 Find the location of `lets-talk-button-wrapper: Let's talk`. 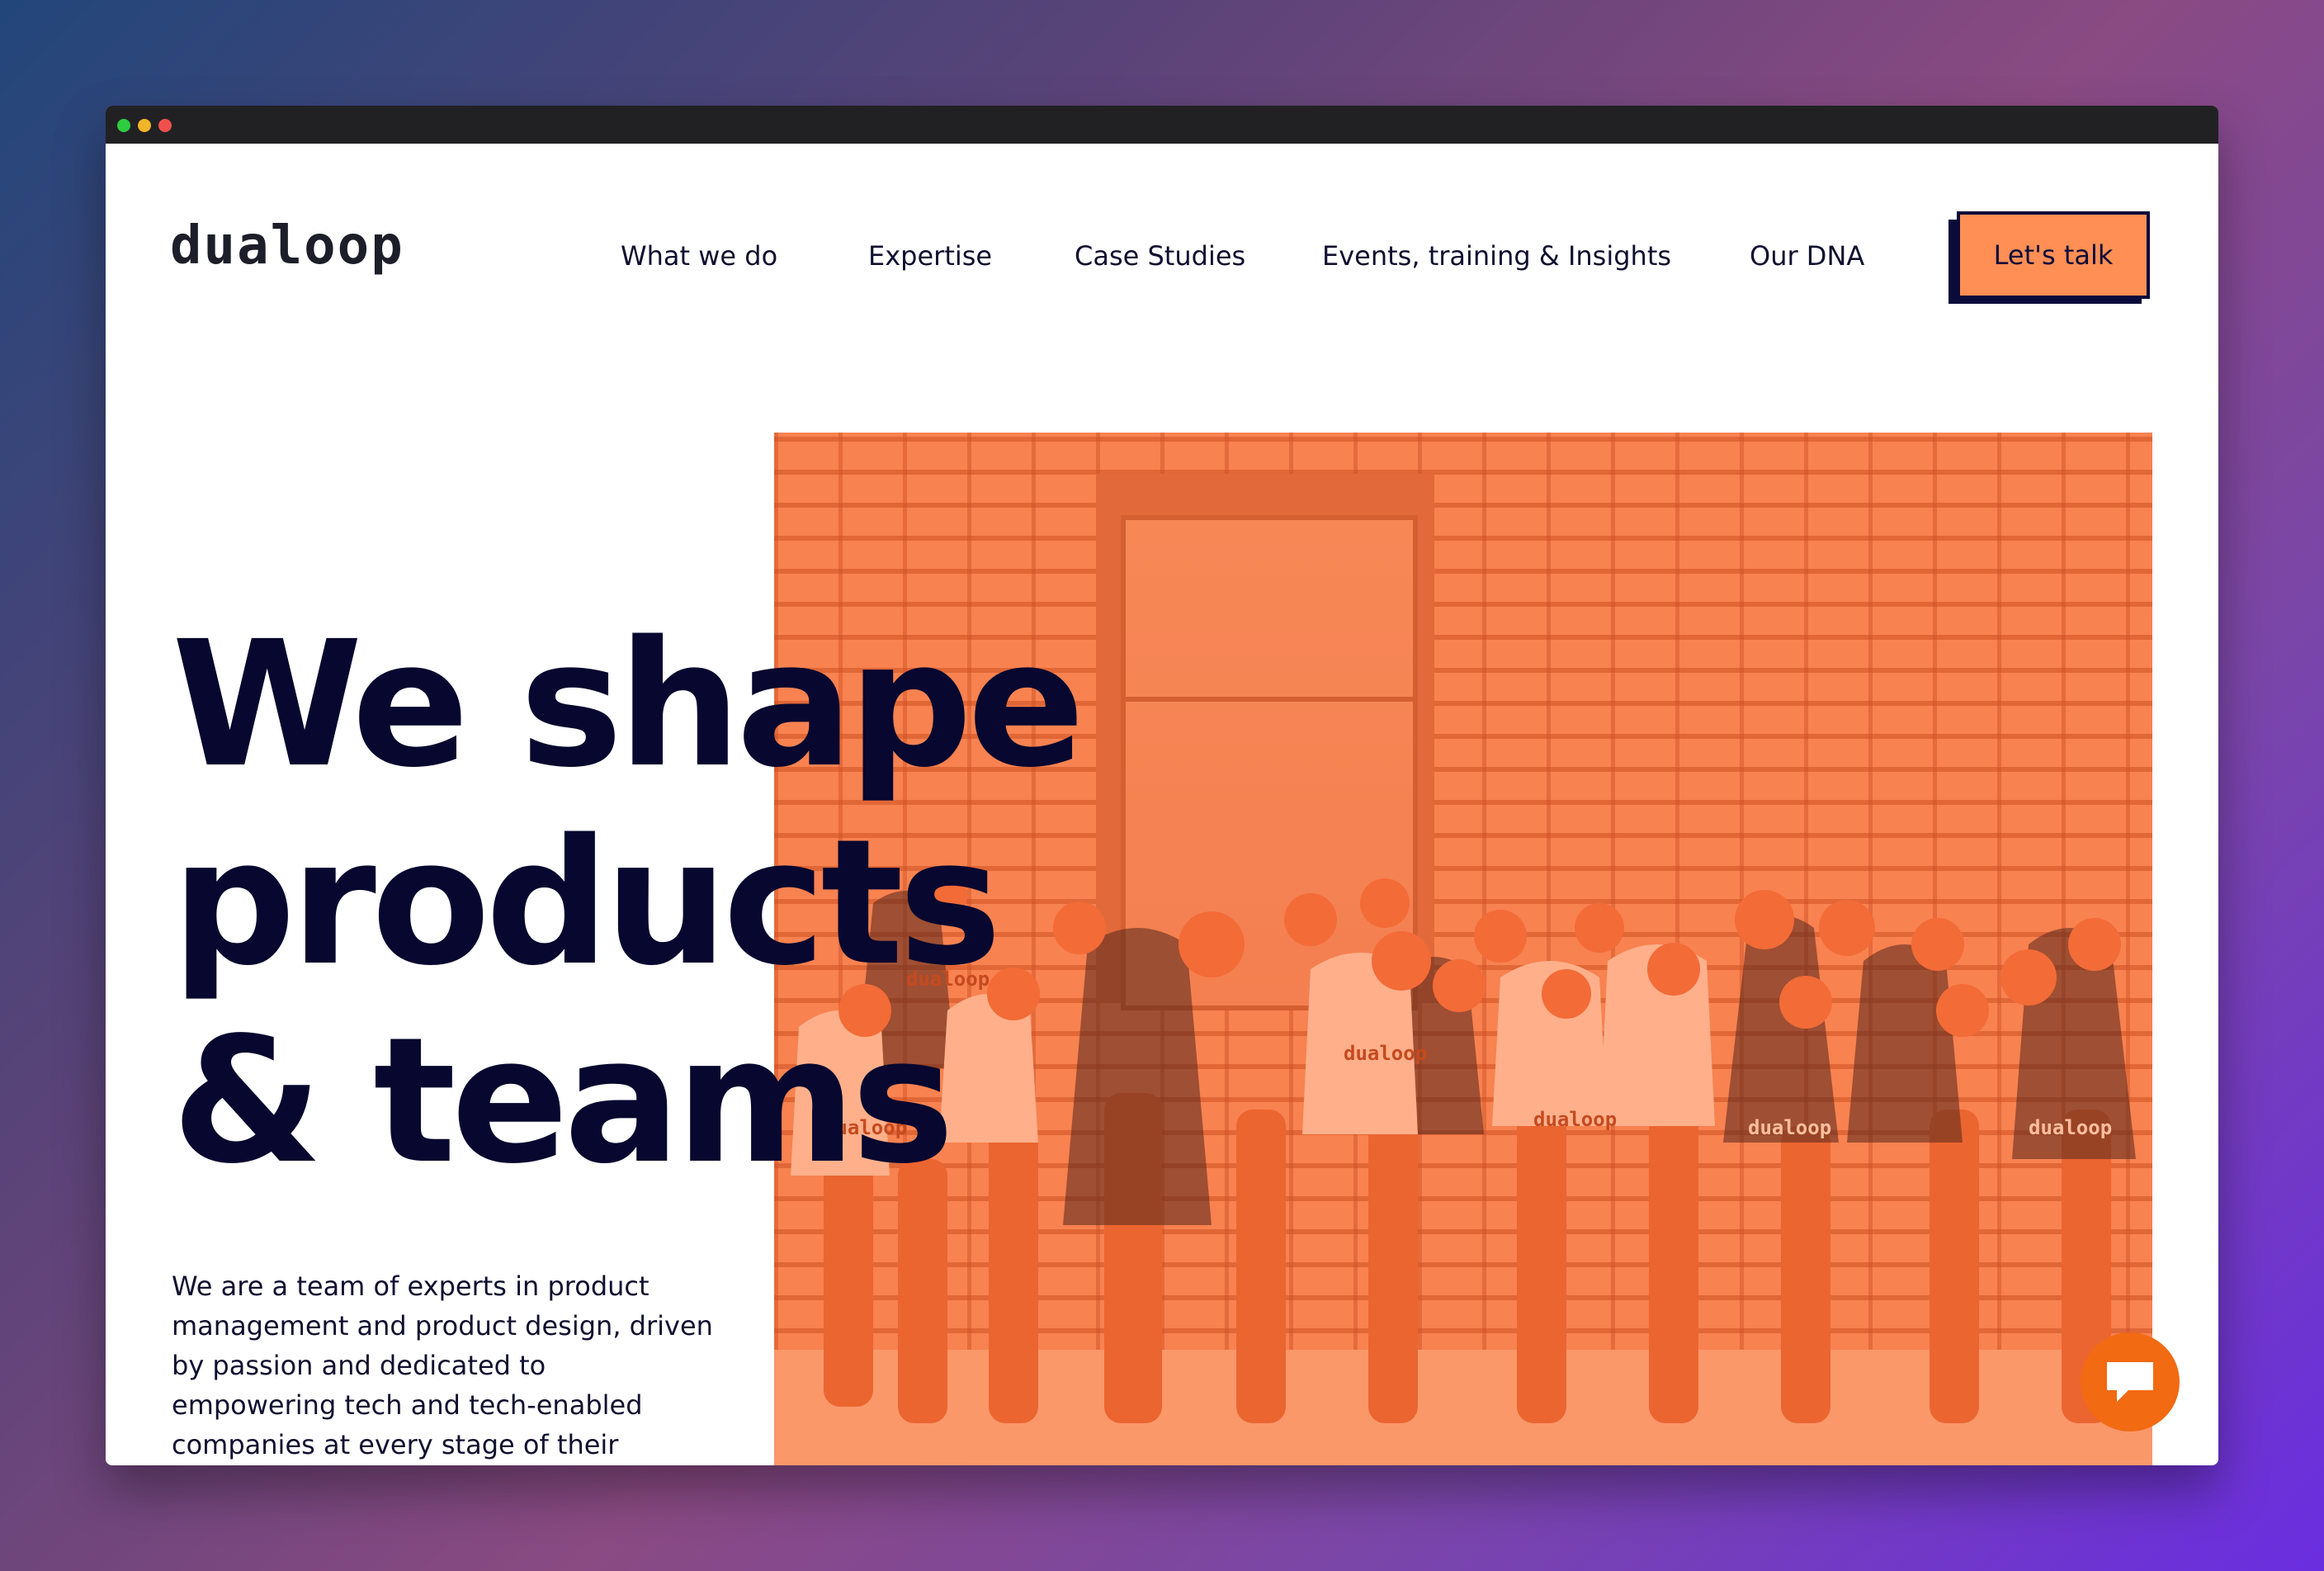

lets-talk-button-wrapper: Let's talk is located at coordinates (2049, 257).